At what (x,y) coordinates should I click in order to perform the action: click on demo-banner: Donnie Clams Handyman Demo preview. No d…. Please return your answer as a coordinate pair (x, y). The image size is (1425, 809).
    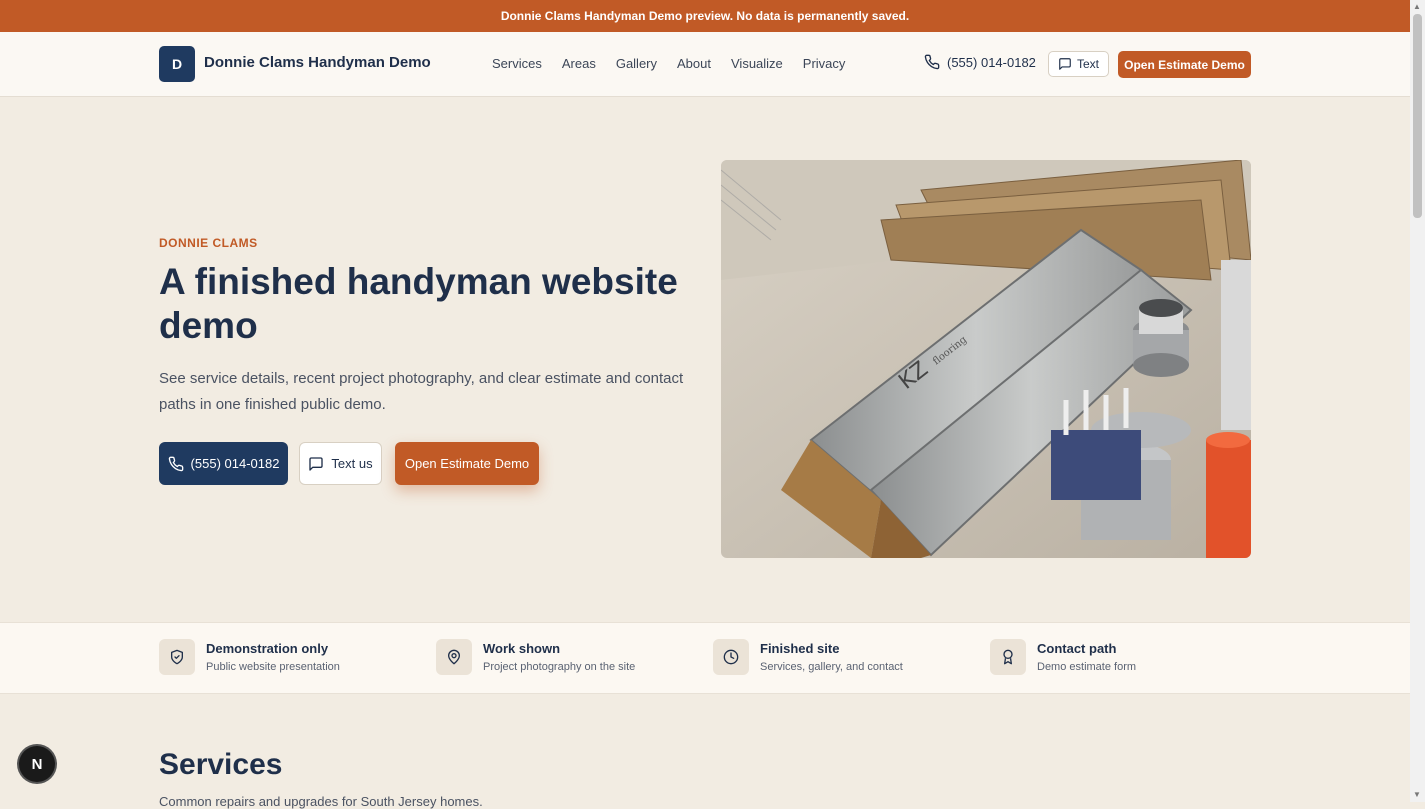
    Looking at the image, I should click on (705, 16).